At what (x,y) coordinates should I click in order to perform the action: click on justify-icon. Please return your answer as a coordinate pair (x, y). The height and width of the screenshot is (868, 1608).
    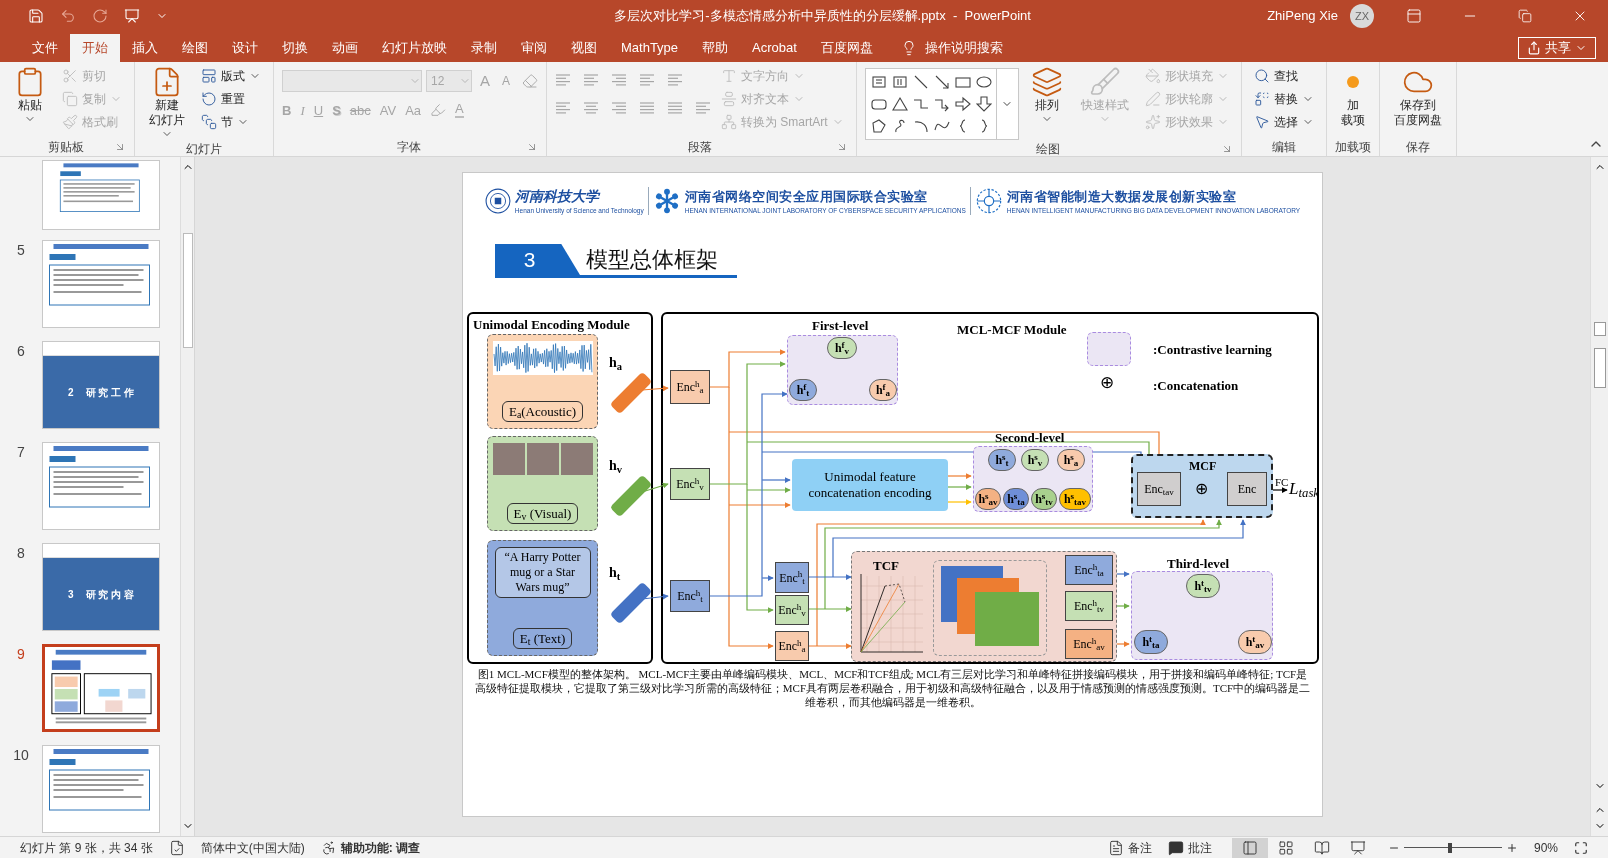
    Looking at the image, I should click on (647, 108).